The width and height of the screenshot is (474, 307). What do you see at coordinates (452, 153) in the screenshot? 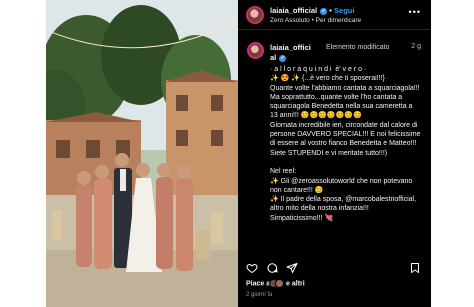
I see `page-background` at bounding box center [452, 153].